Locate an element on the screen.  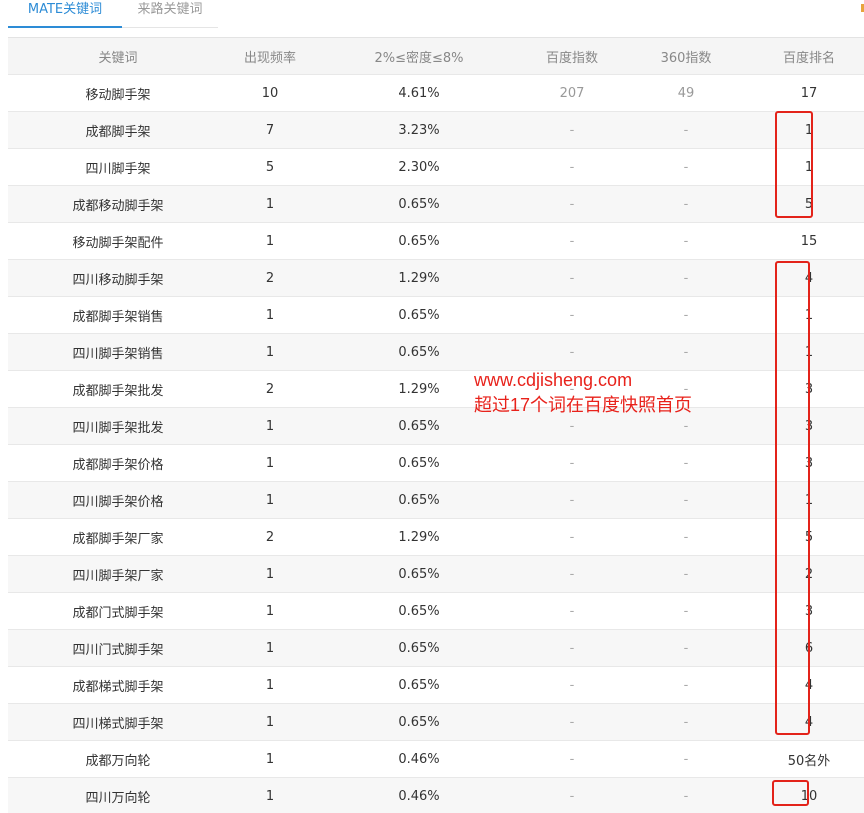
cell-frequency: 5 is located at coordinates (270, 167).